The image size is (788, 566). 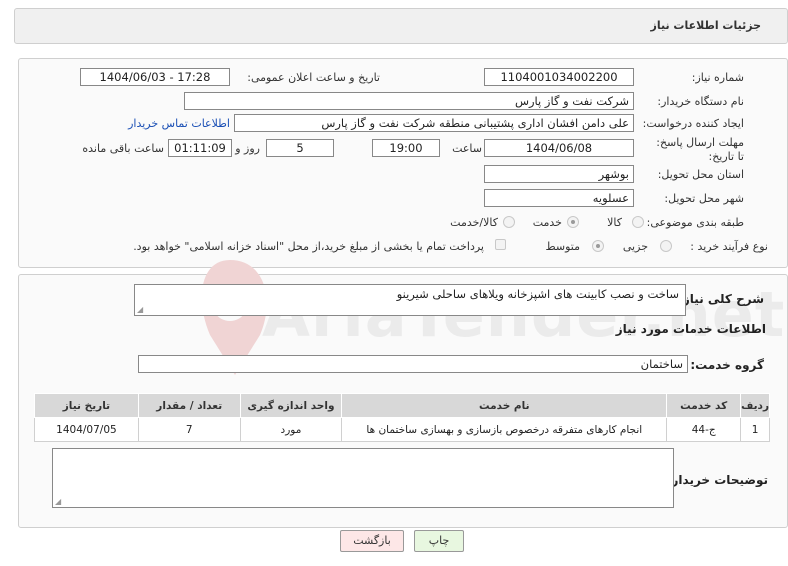 I want to click on buyer-notes-field: ◢, so click(x=363, y=478).